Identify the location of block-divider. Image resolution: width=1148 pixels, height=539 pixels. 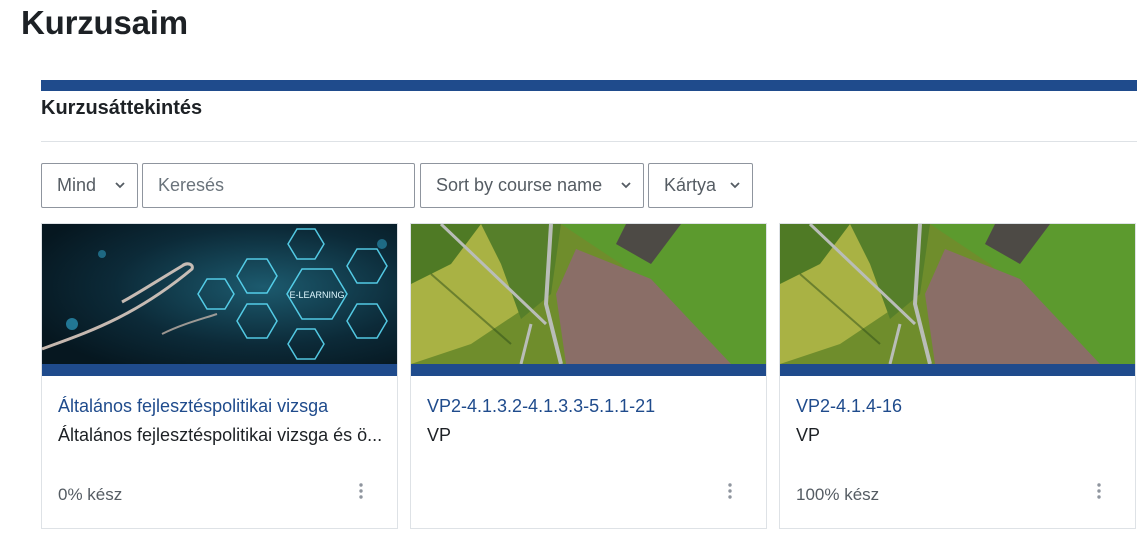
(589, 141).